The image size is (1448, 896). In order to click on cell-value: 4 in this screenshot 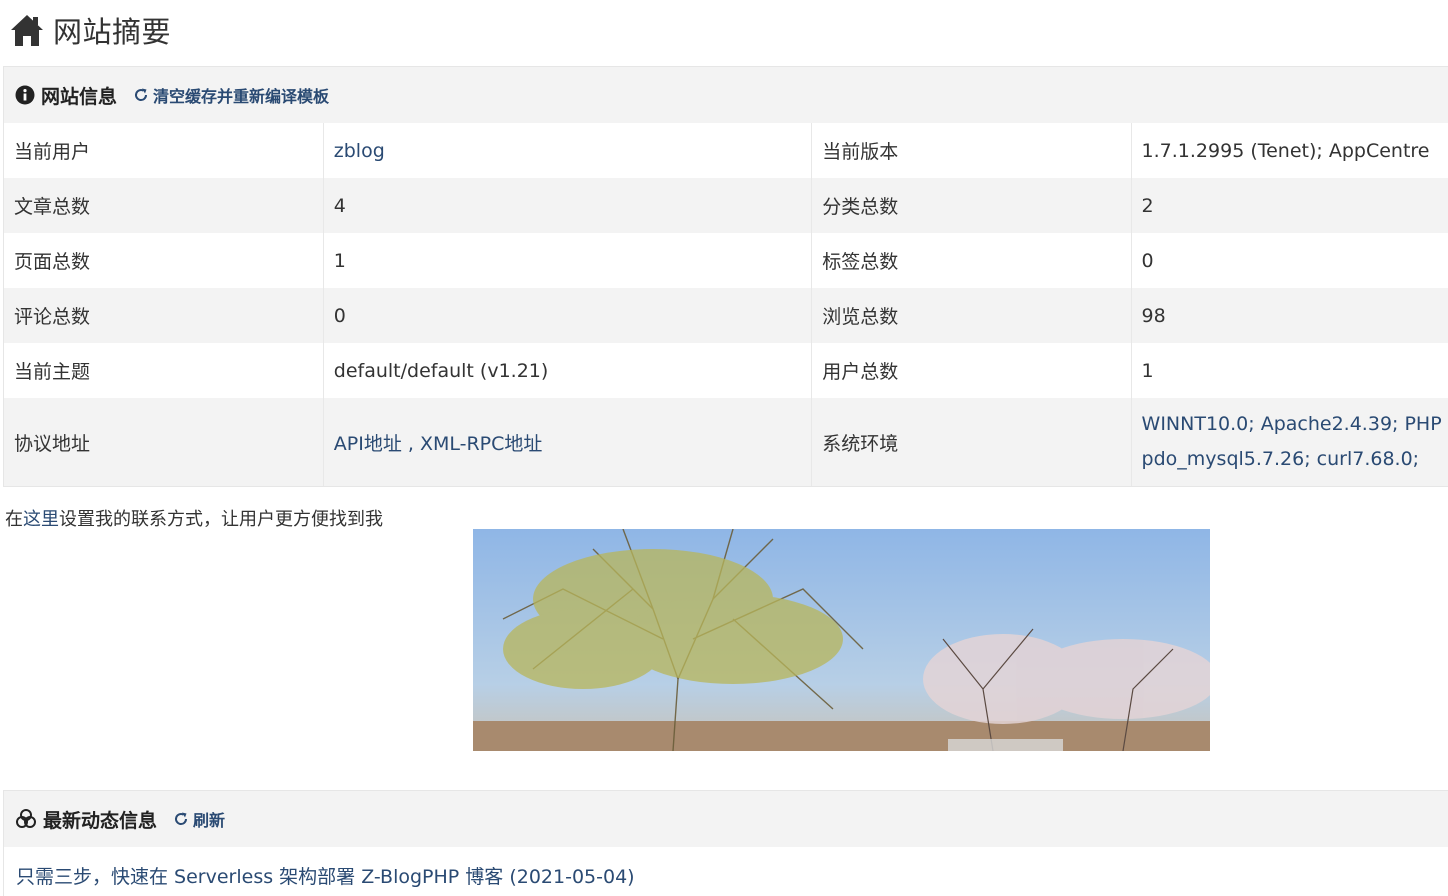, I will do `click(568, 205)`.